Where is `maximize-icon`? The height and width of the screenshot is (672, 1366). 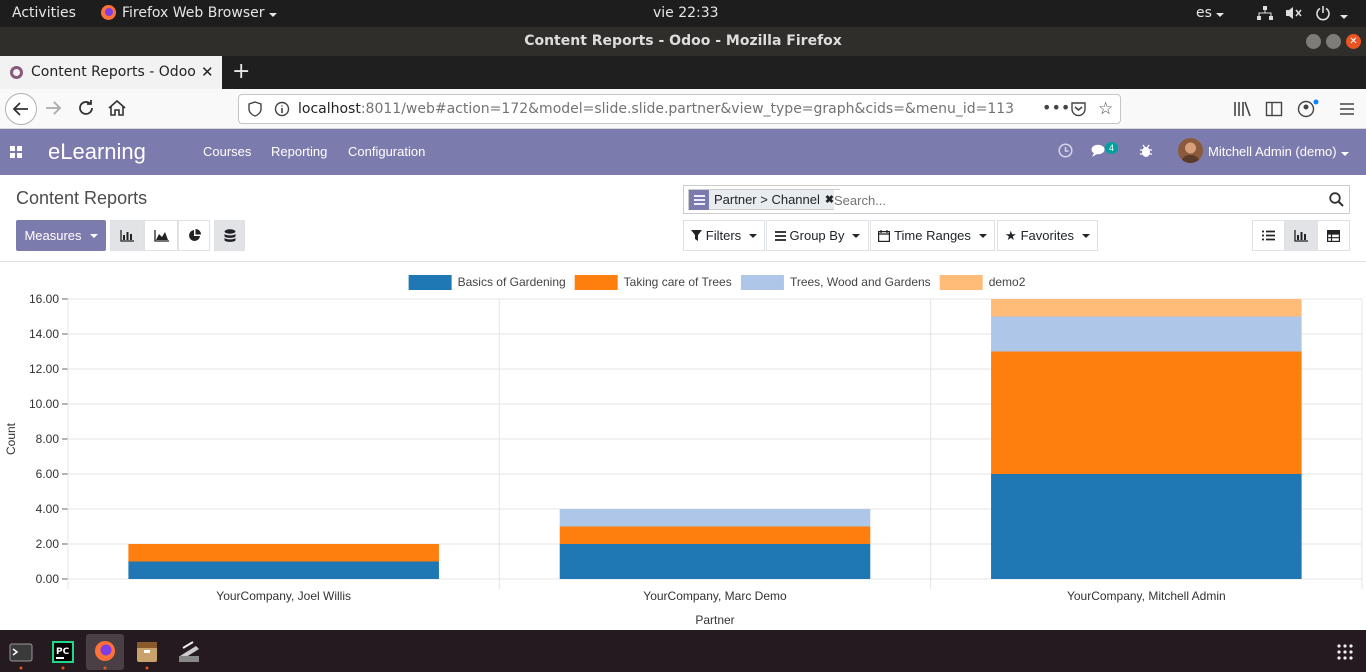 maximize-icon is located at coordinates (1333, 41).